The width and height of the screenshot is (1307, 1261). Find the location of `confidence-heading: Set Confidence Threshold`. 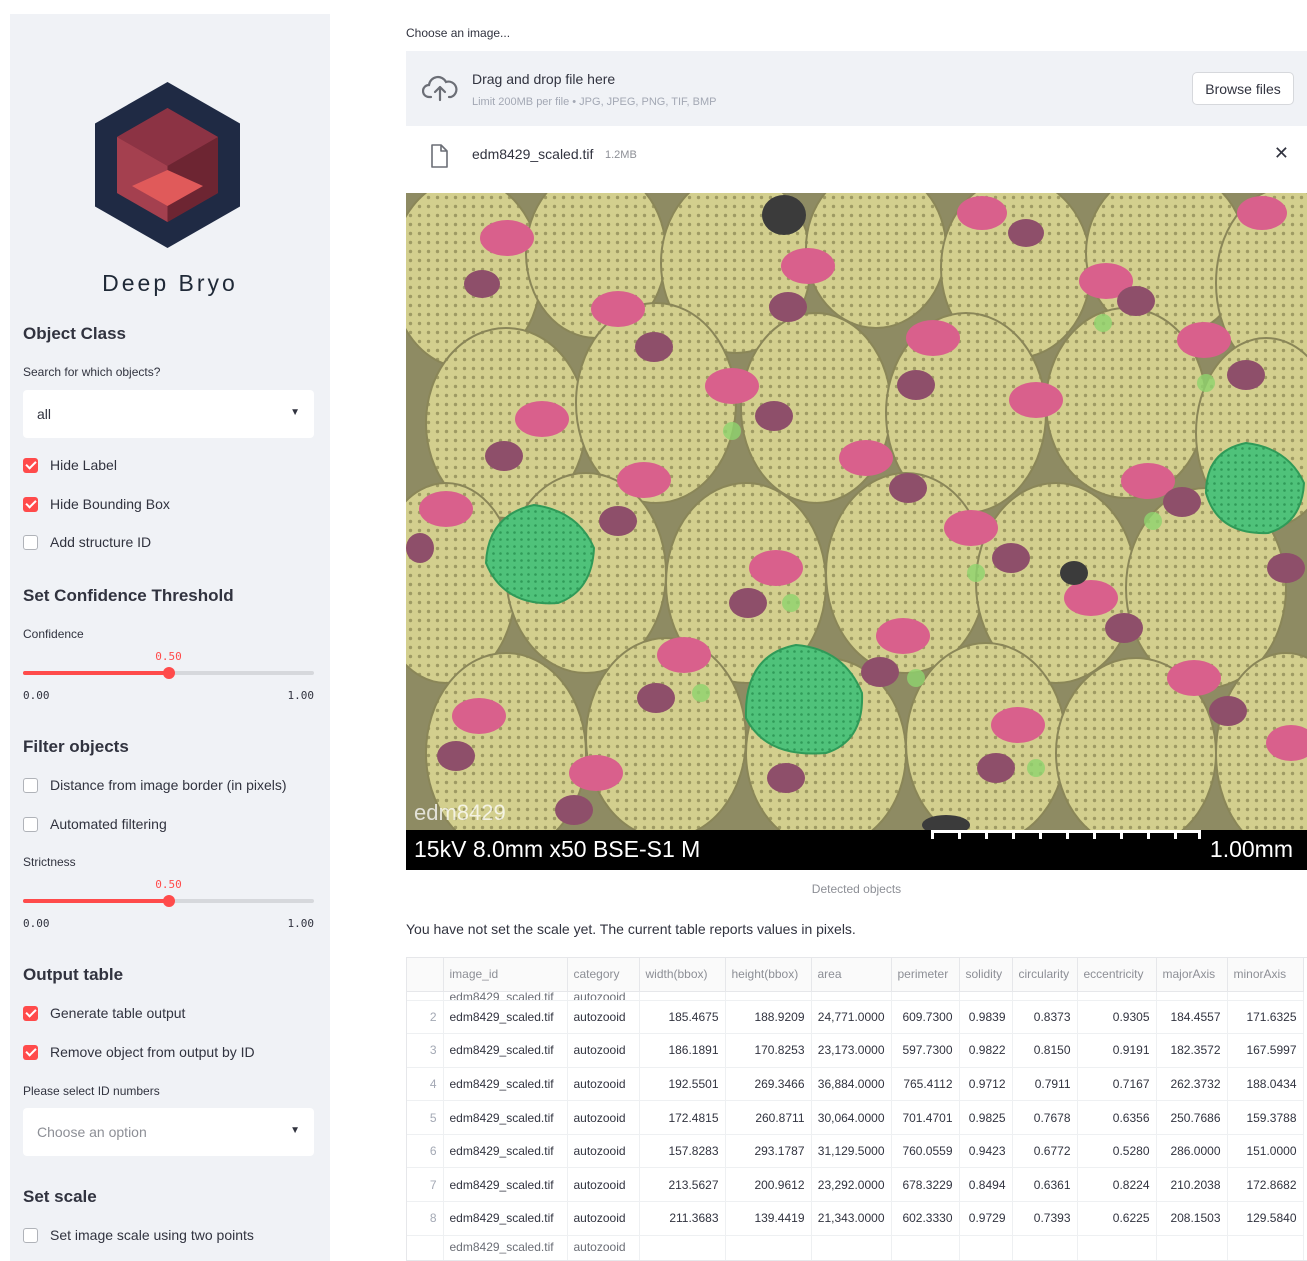

confidence-heading: Set Confidence Threshold is located at coordinates (128, 595).